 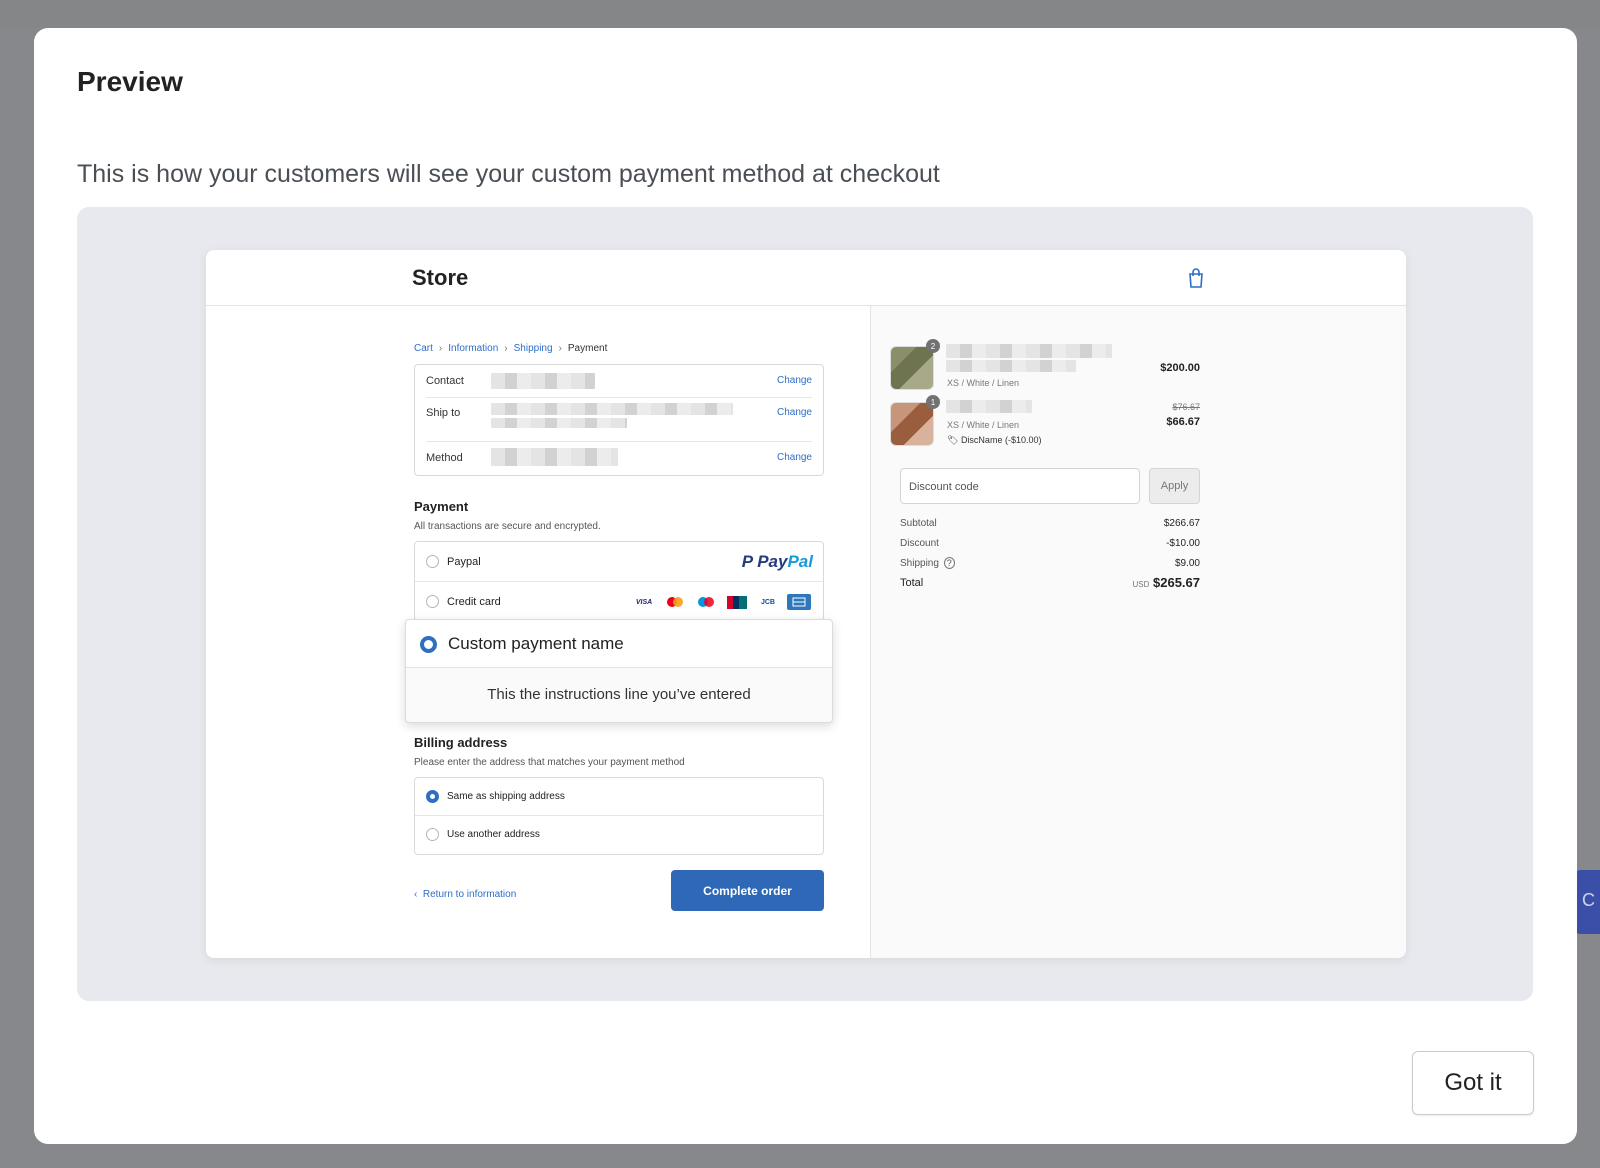 I want to click on discount-label: Discount, so click(x=919, y=543).